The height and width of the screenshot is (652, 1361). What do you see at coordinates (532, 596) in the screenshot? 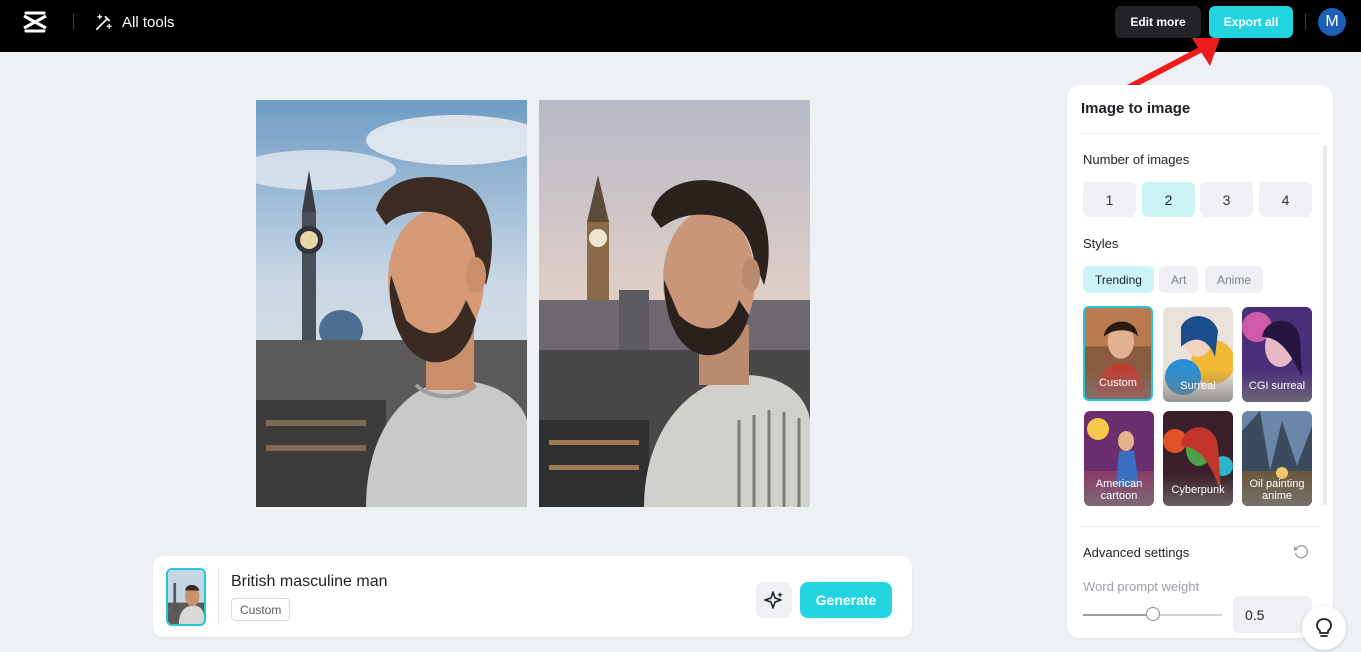
I see `prompt-bar: British masculine man Custom Generate` at bounding box center [532, 596].